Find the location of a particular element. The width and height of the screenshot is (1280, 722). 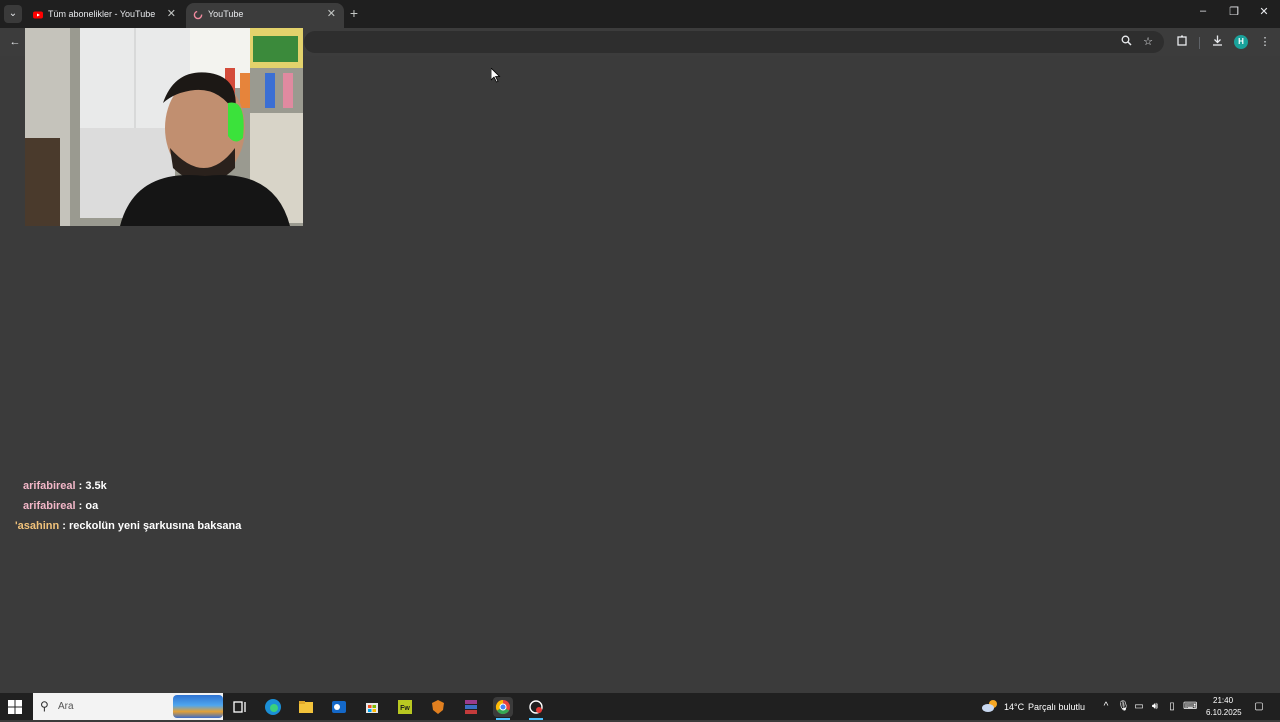

bookmark-star-icon: ☆ is located at coordinates (1148, 42).